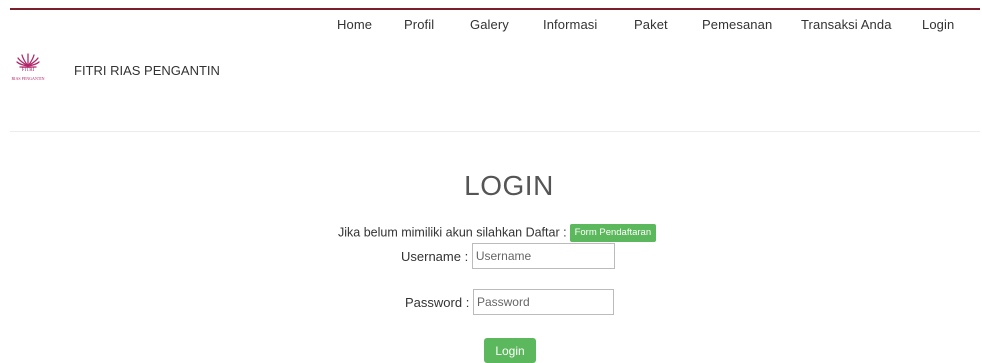 This screenshot has height=363, width=982. What do you see at coordinates (846, 24) in the screenshot?
I see `nav-item-transaksi-anda: Transaksi Anda` at bounding box center [846, 24].